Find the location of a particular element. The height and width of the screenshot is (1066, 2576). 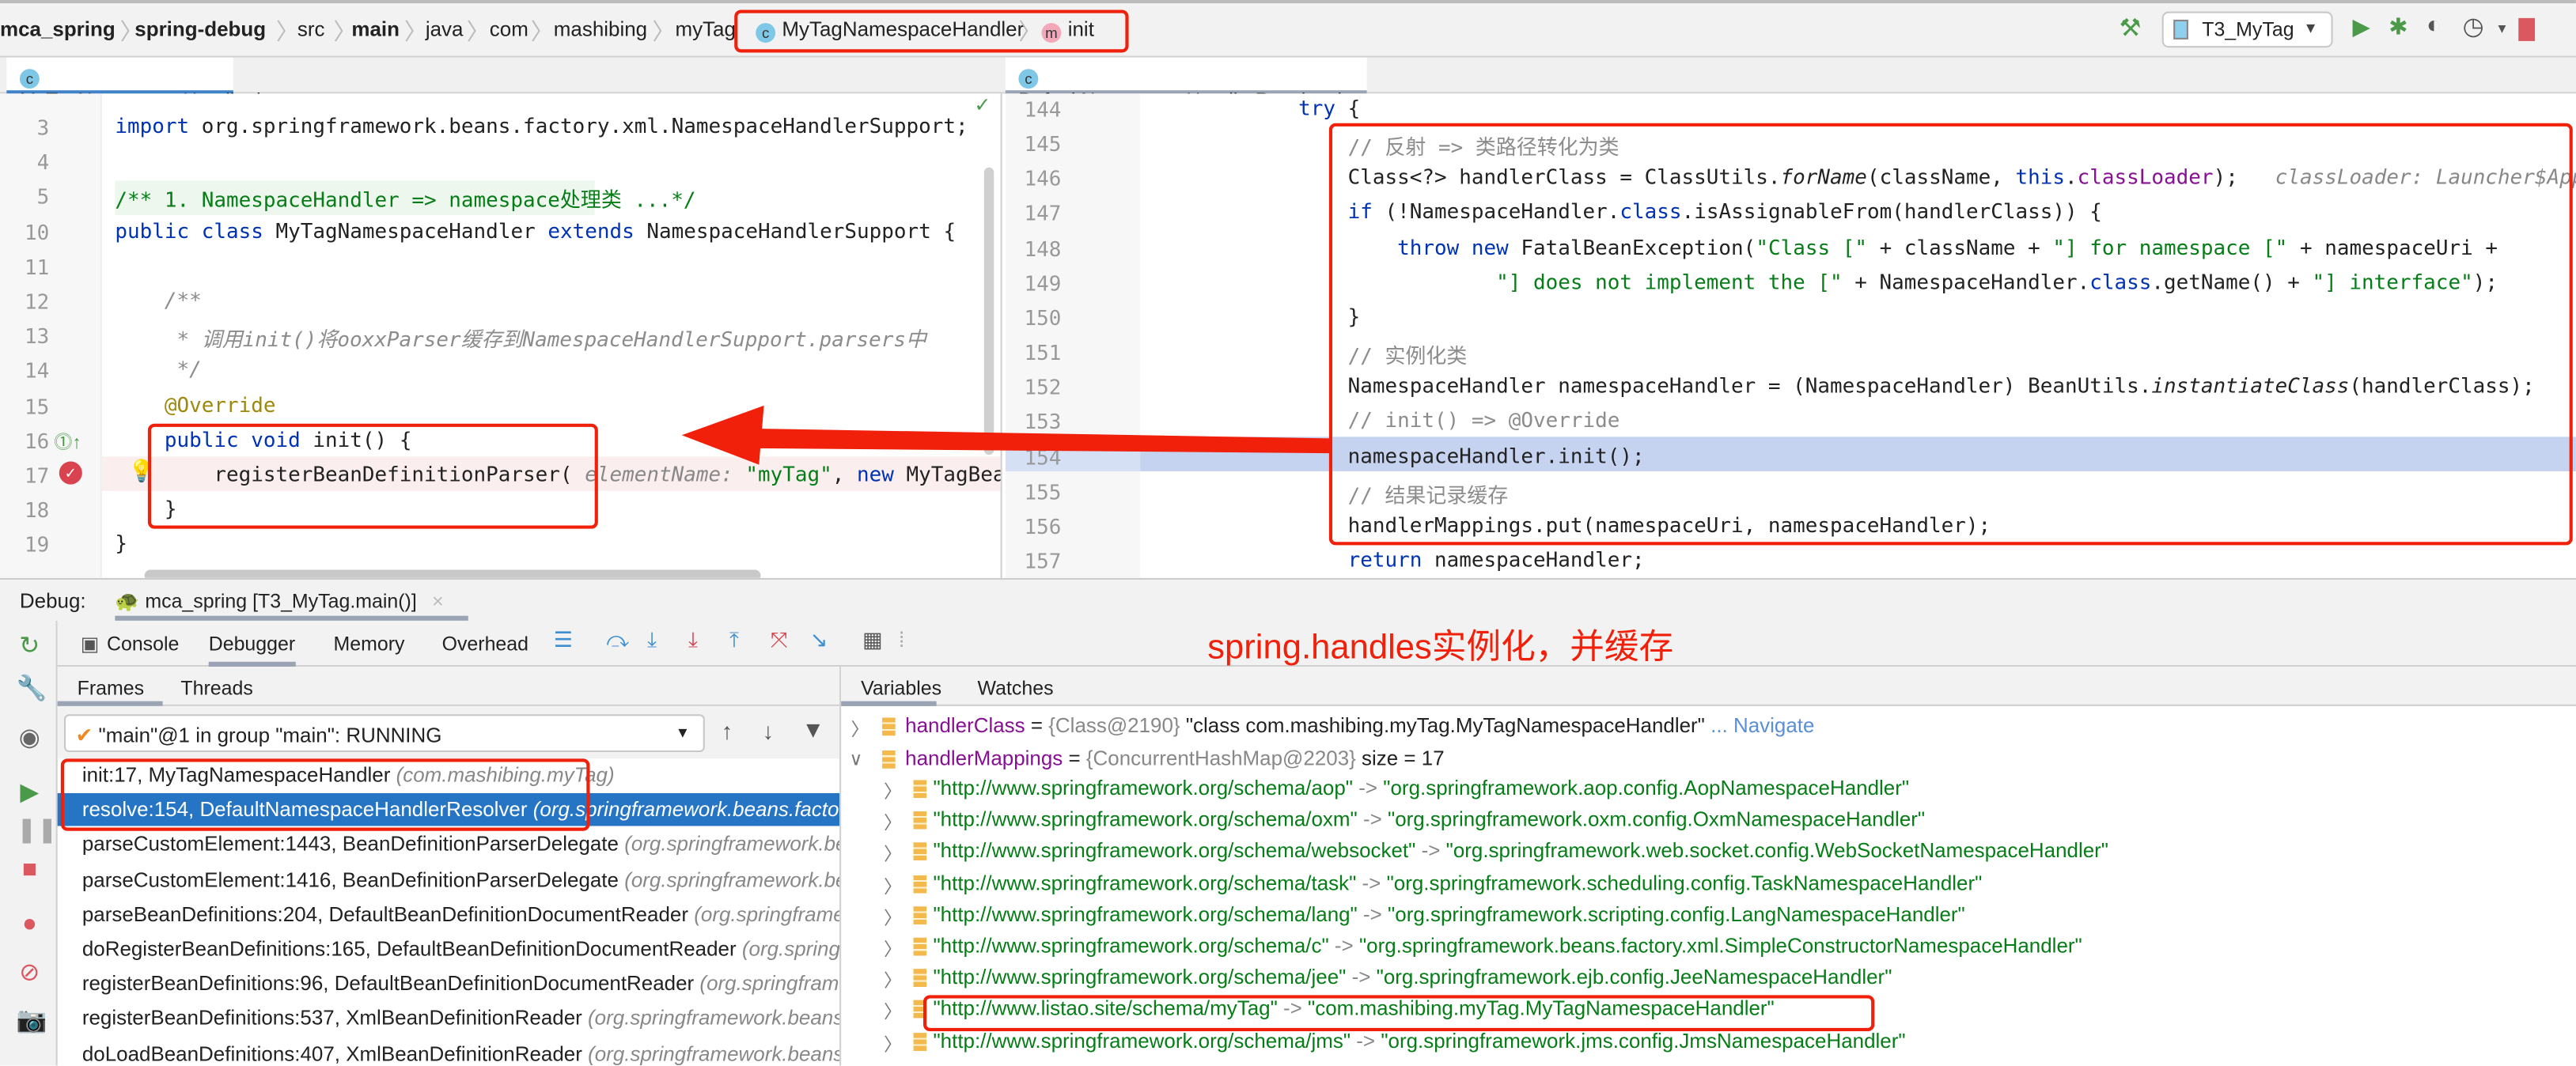

code-token: */ is located at coordinates (158, 369).